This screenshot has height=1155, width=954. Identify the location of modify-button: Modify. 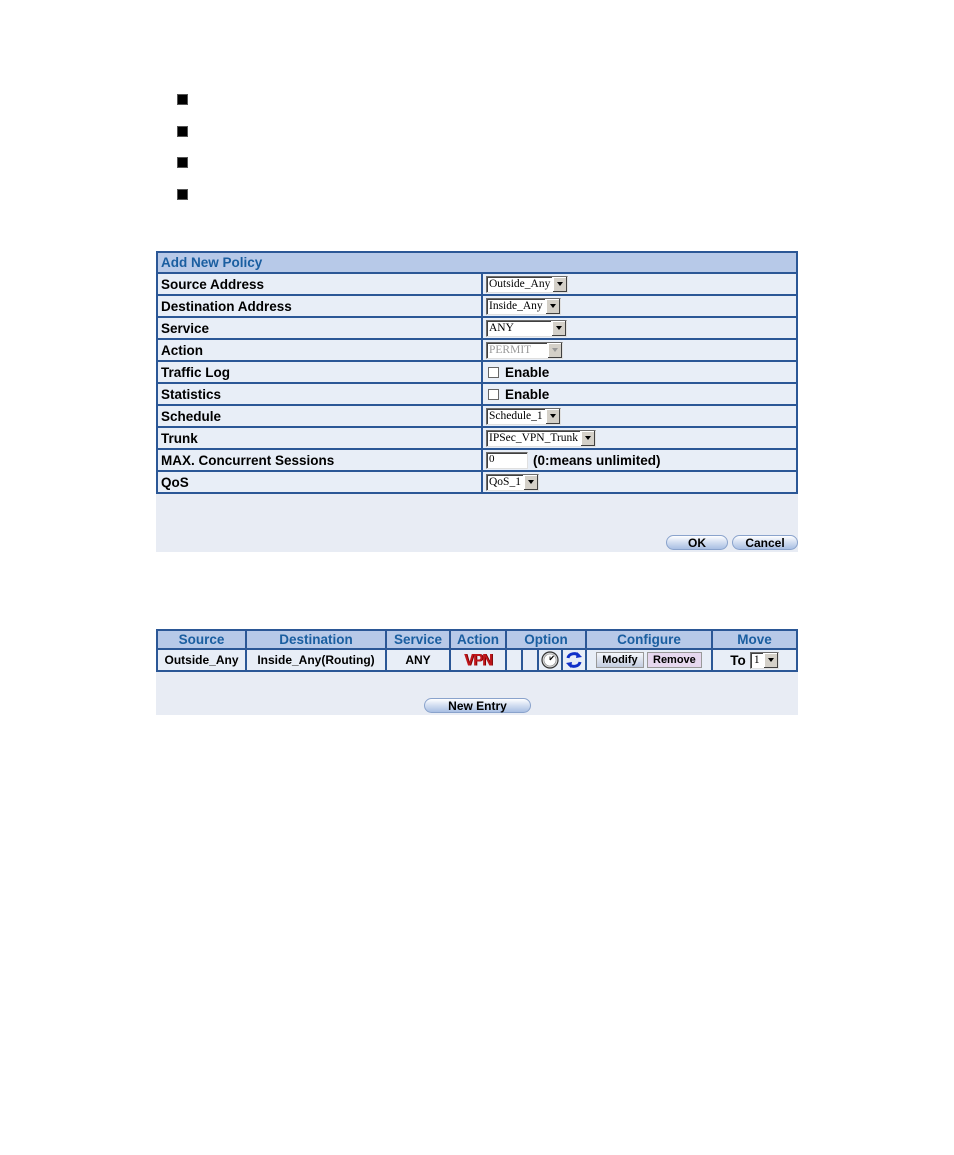
(620, 660).